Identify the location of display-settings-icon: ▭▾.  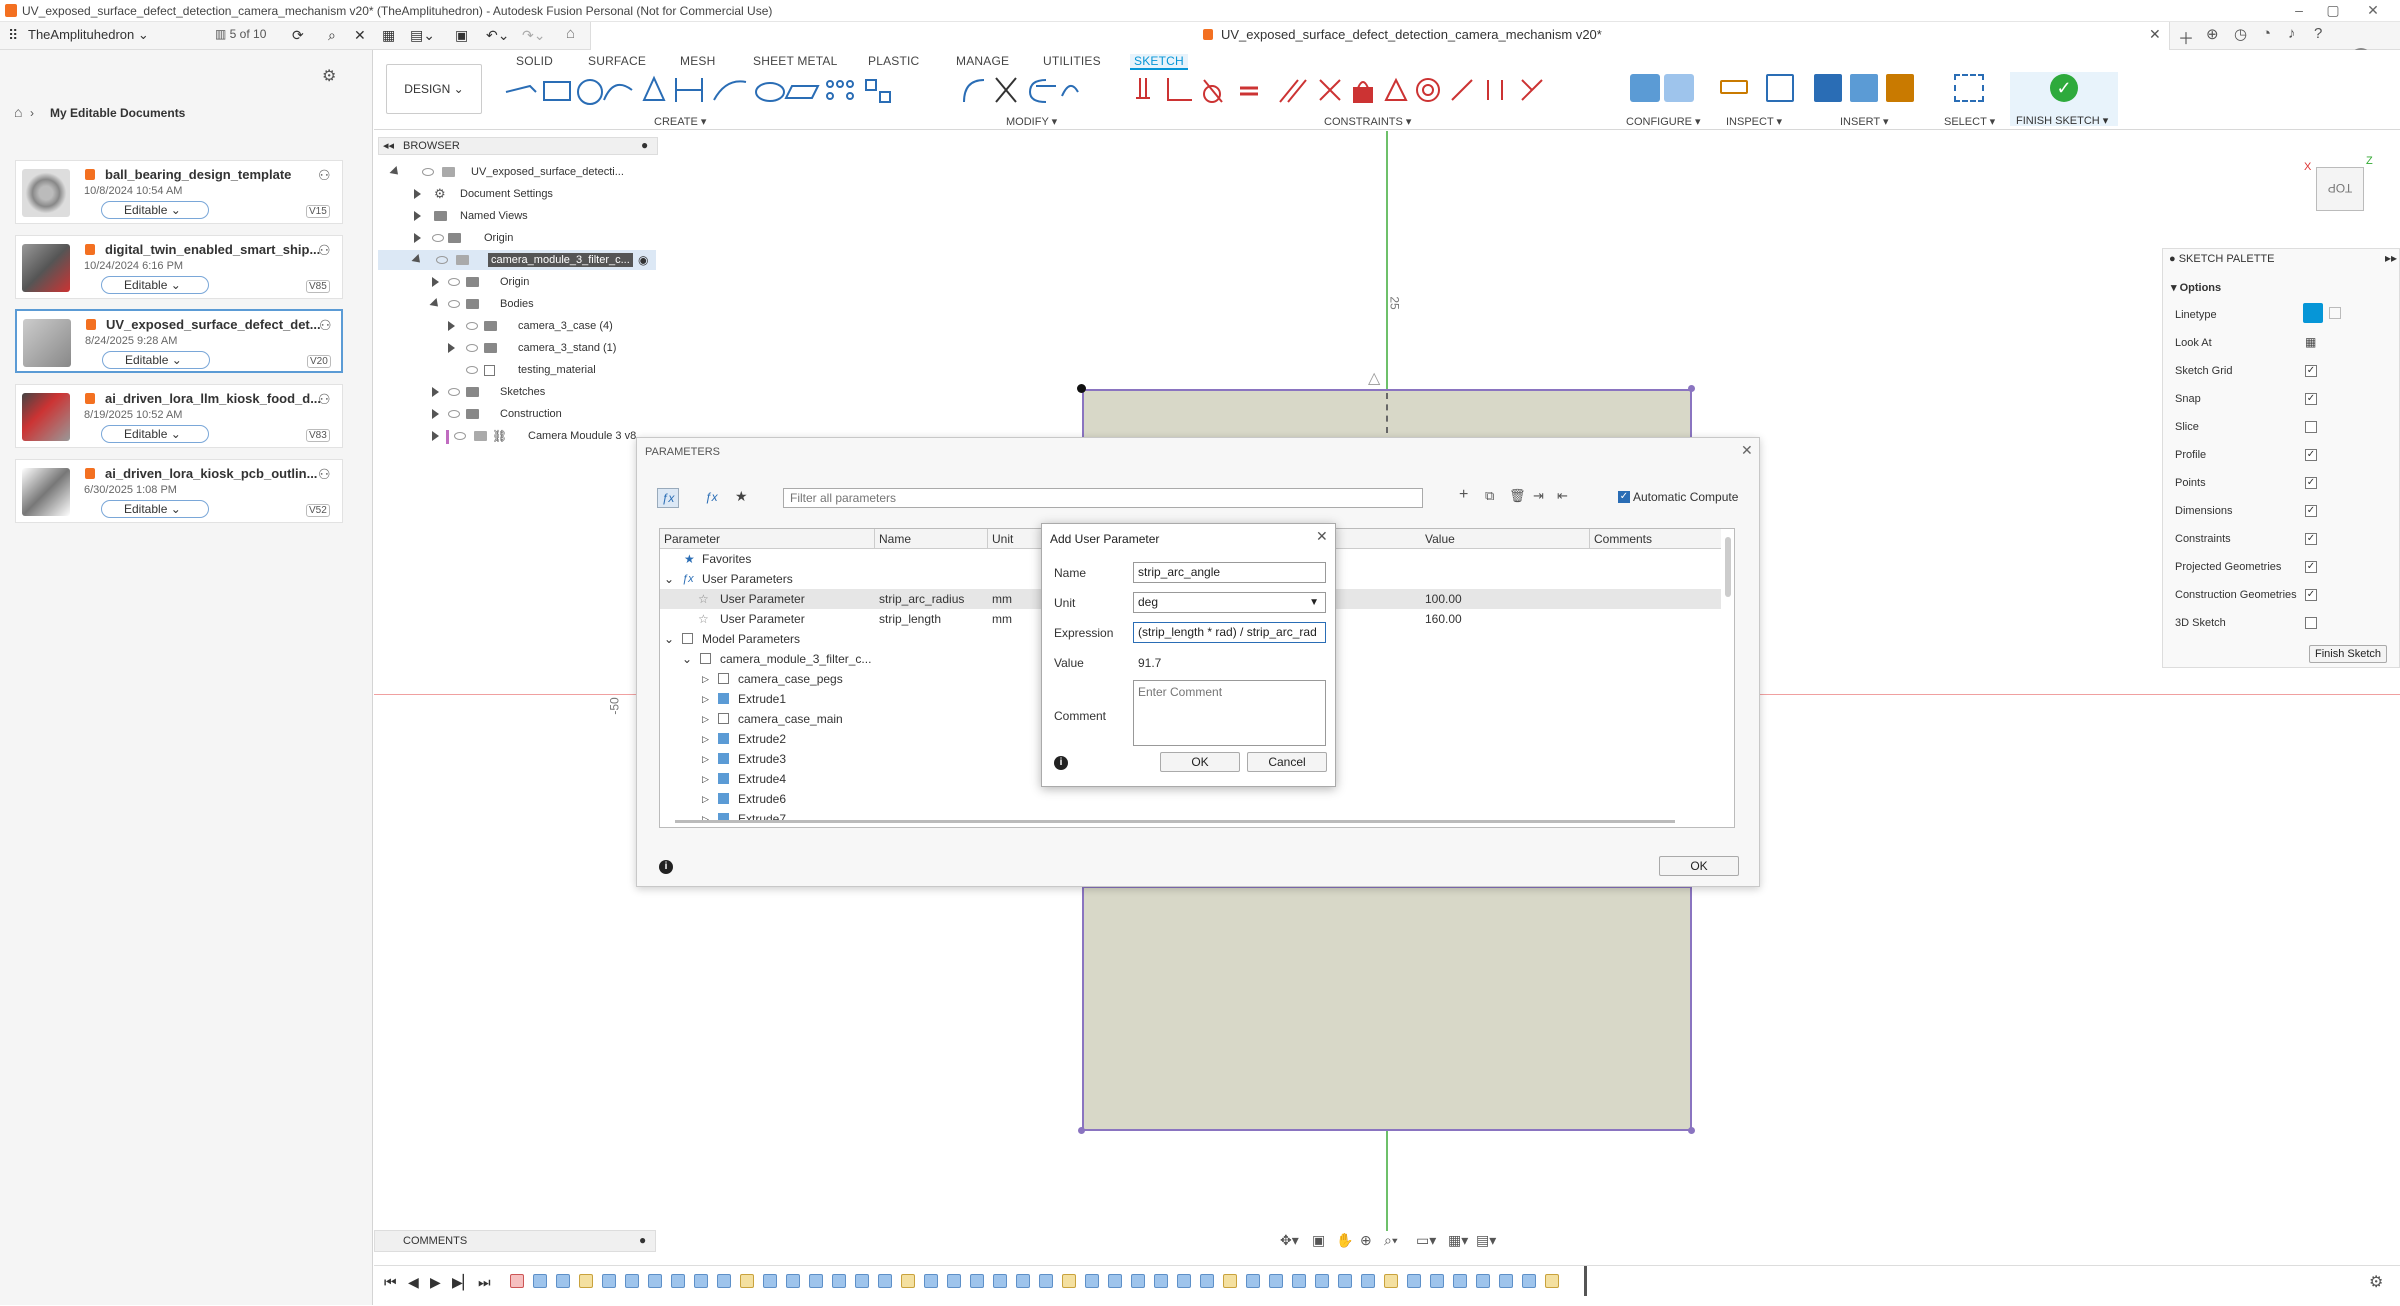
(1426, 1240).